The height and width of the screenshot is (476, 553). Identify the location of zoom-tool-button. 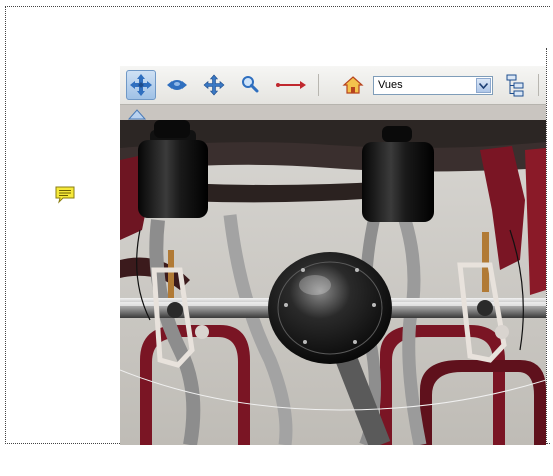
(250, 85).